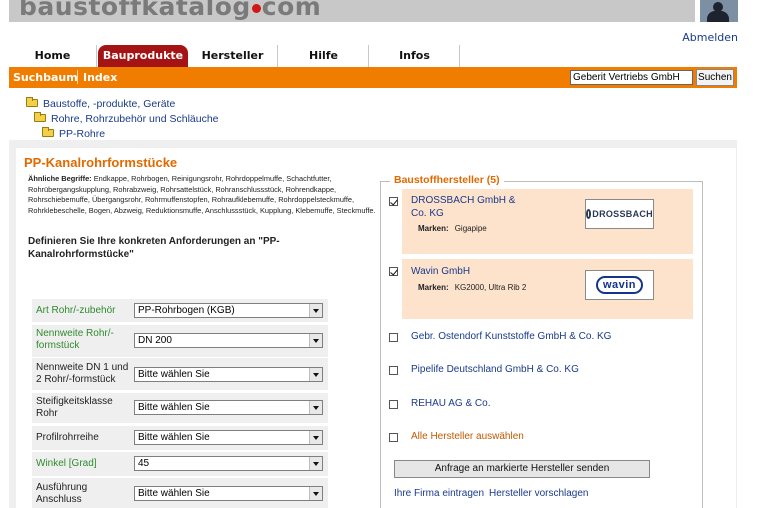 This screenshot has height=508, width=762. I want to click on suggest-manufacturer-link: Hersteller vorschlagen, so click(539, 493).